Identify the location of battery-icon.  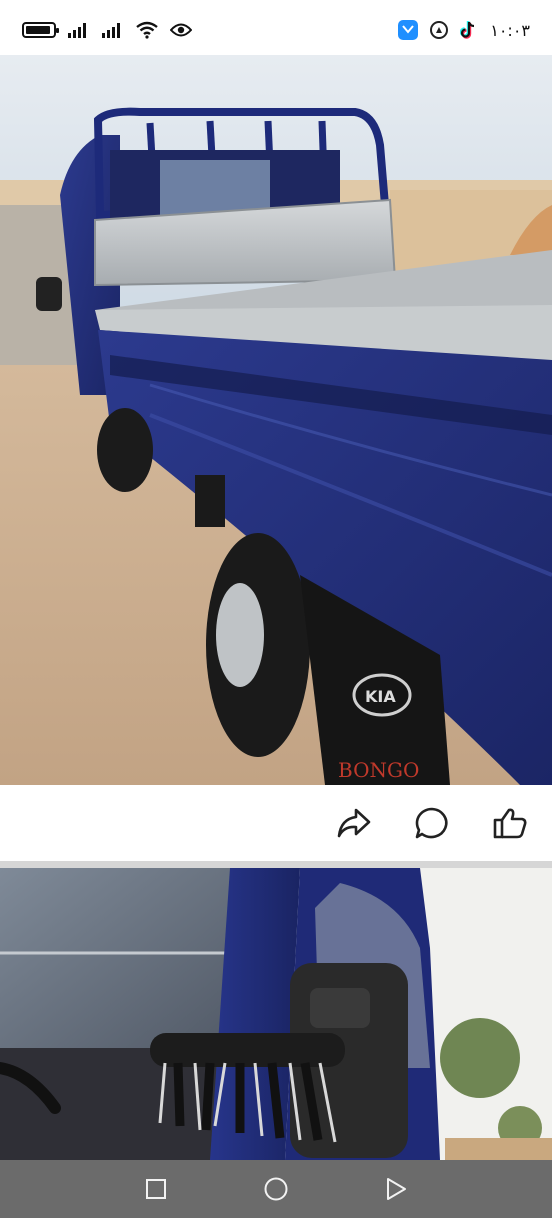
(40, 30).